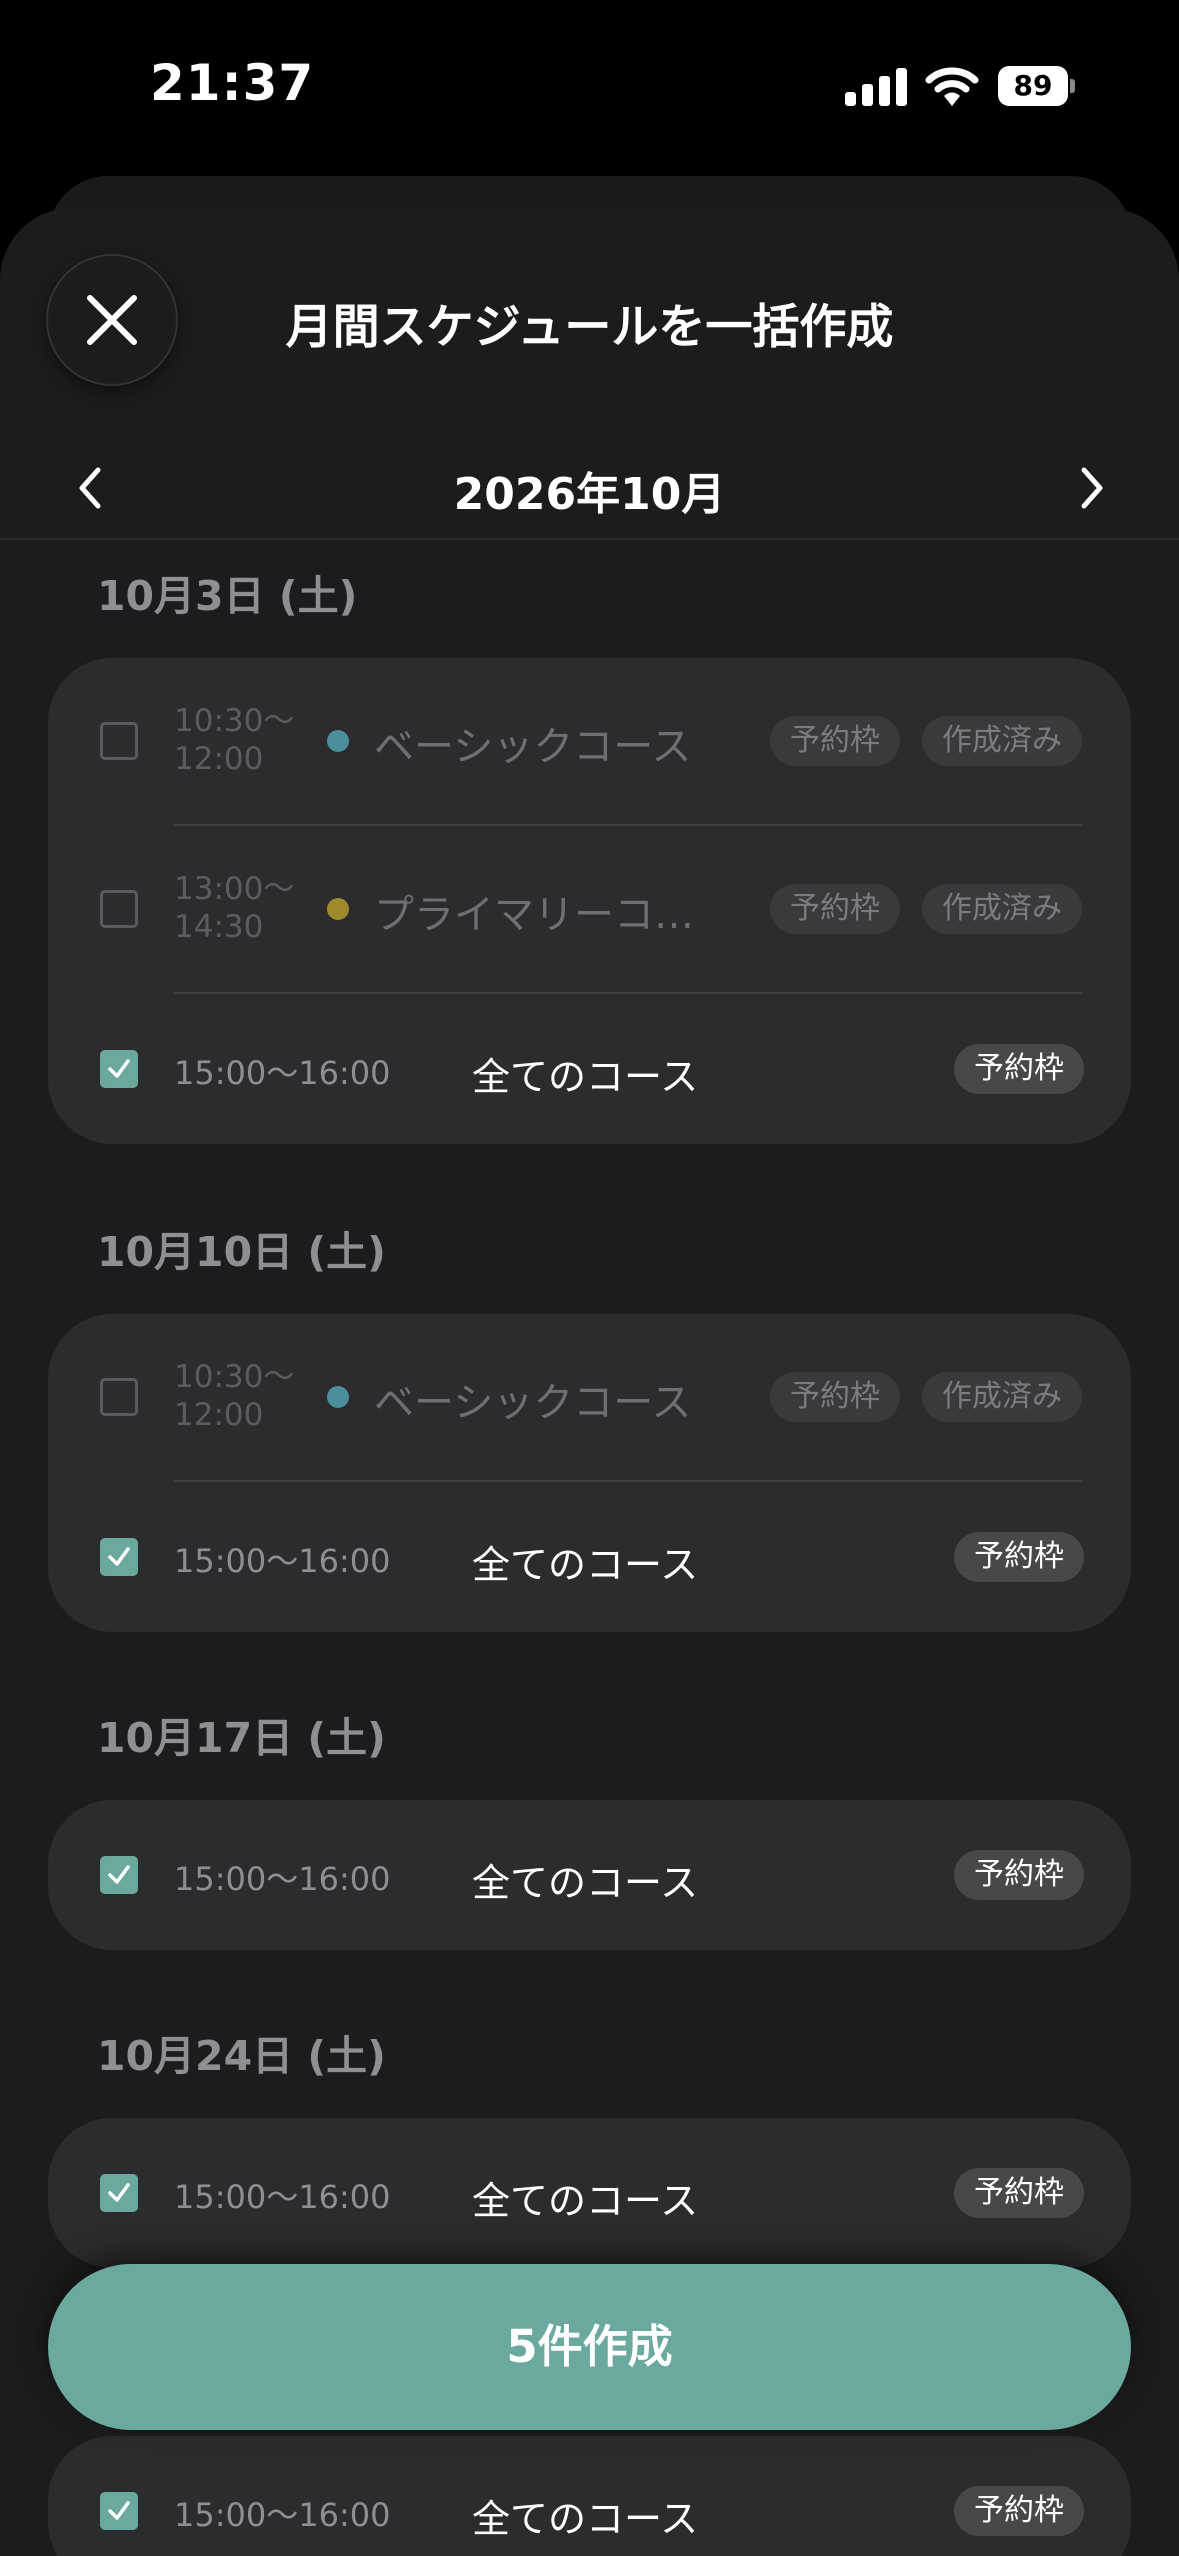  Describe the element at coordinates (241, 1738) in the screenshot. I see `date-header: 10月17日 (土)` at that location.